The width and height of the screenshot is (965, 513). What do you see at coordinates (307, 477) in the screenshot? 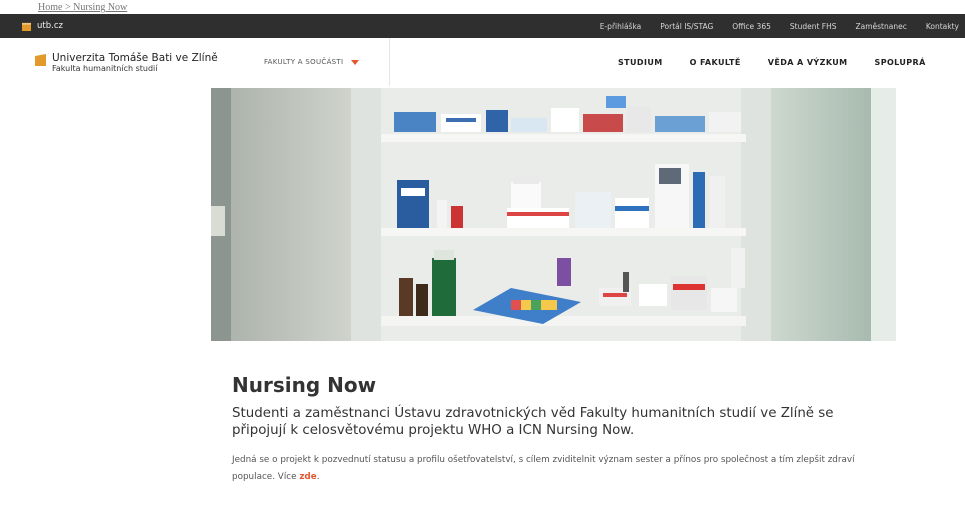
I see `more-info-link: zde` at bounding box center [307, 477].